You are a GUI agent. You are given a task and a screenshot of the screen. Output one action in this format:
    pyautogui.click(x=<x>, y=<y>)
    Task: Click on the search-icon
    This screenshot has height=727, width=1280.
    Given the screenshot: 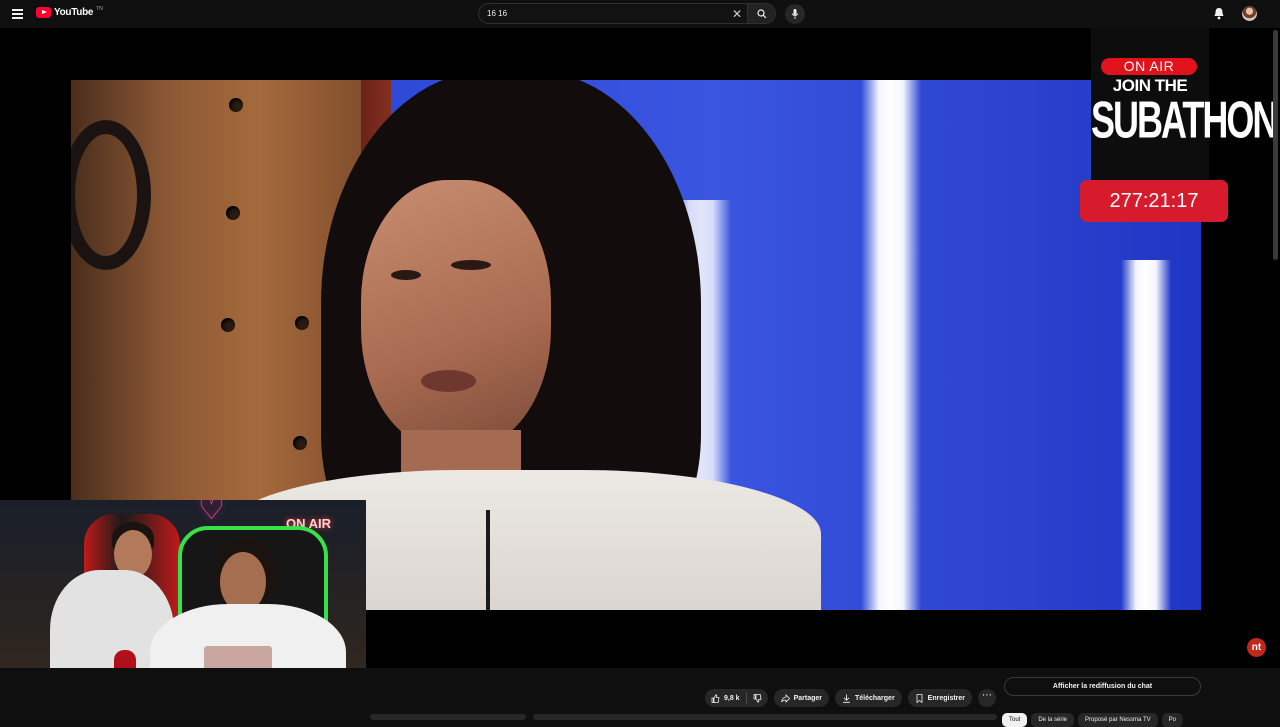 What is the action you would take?
    pyautogui.click(x=761, y=13)
    